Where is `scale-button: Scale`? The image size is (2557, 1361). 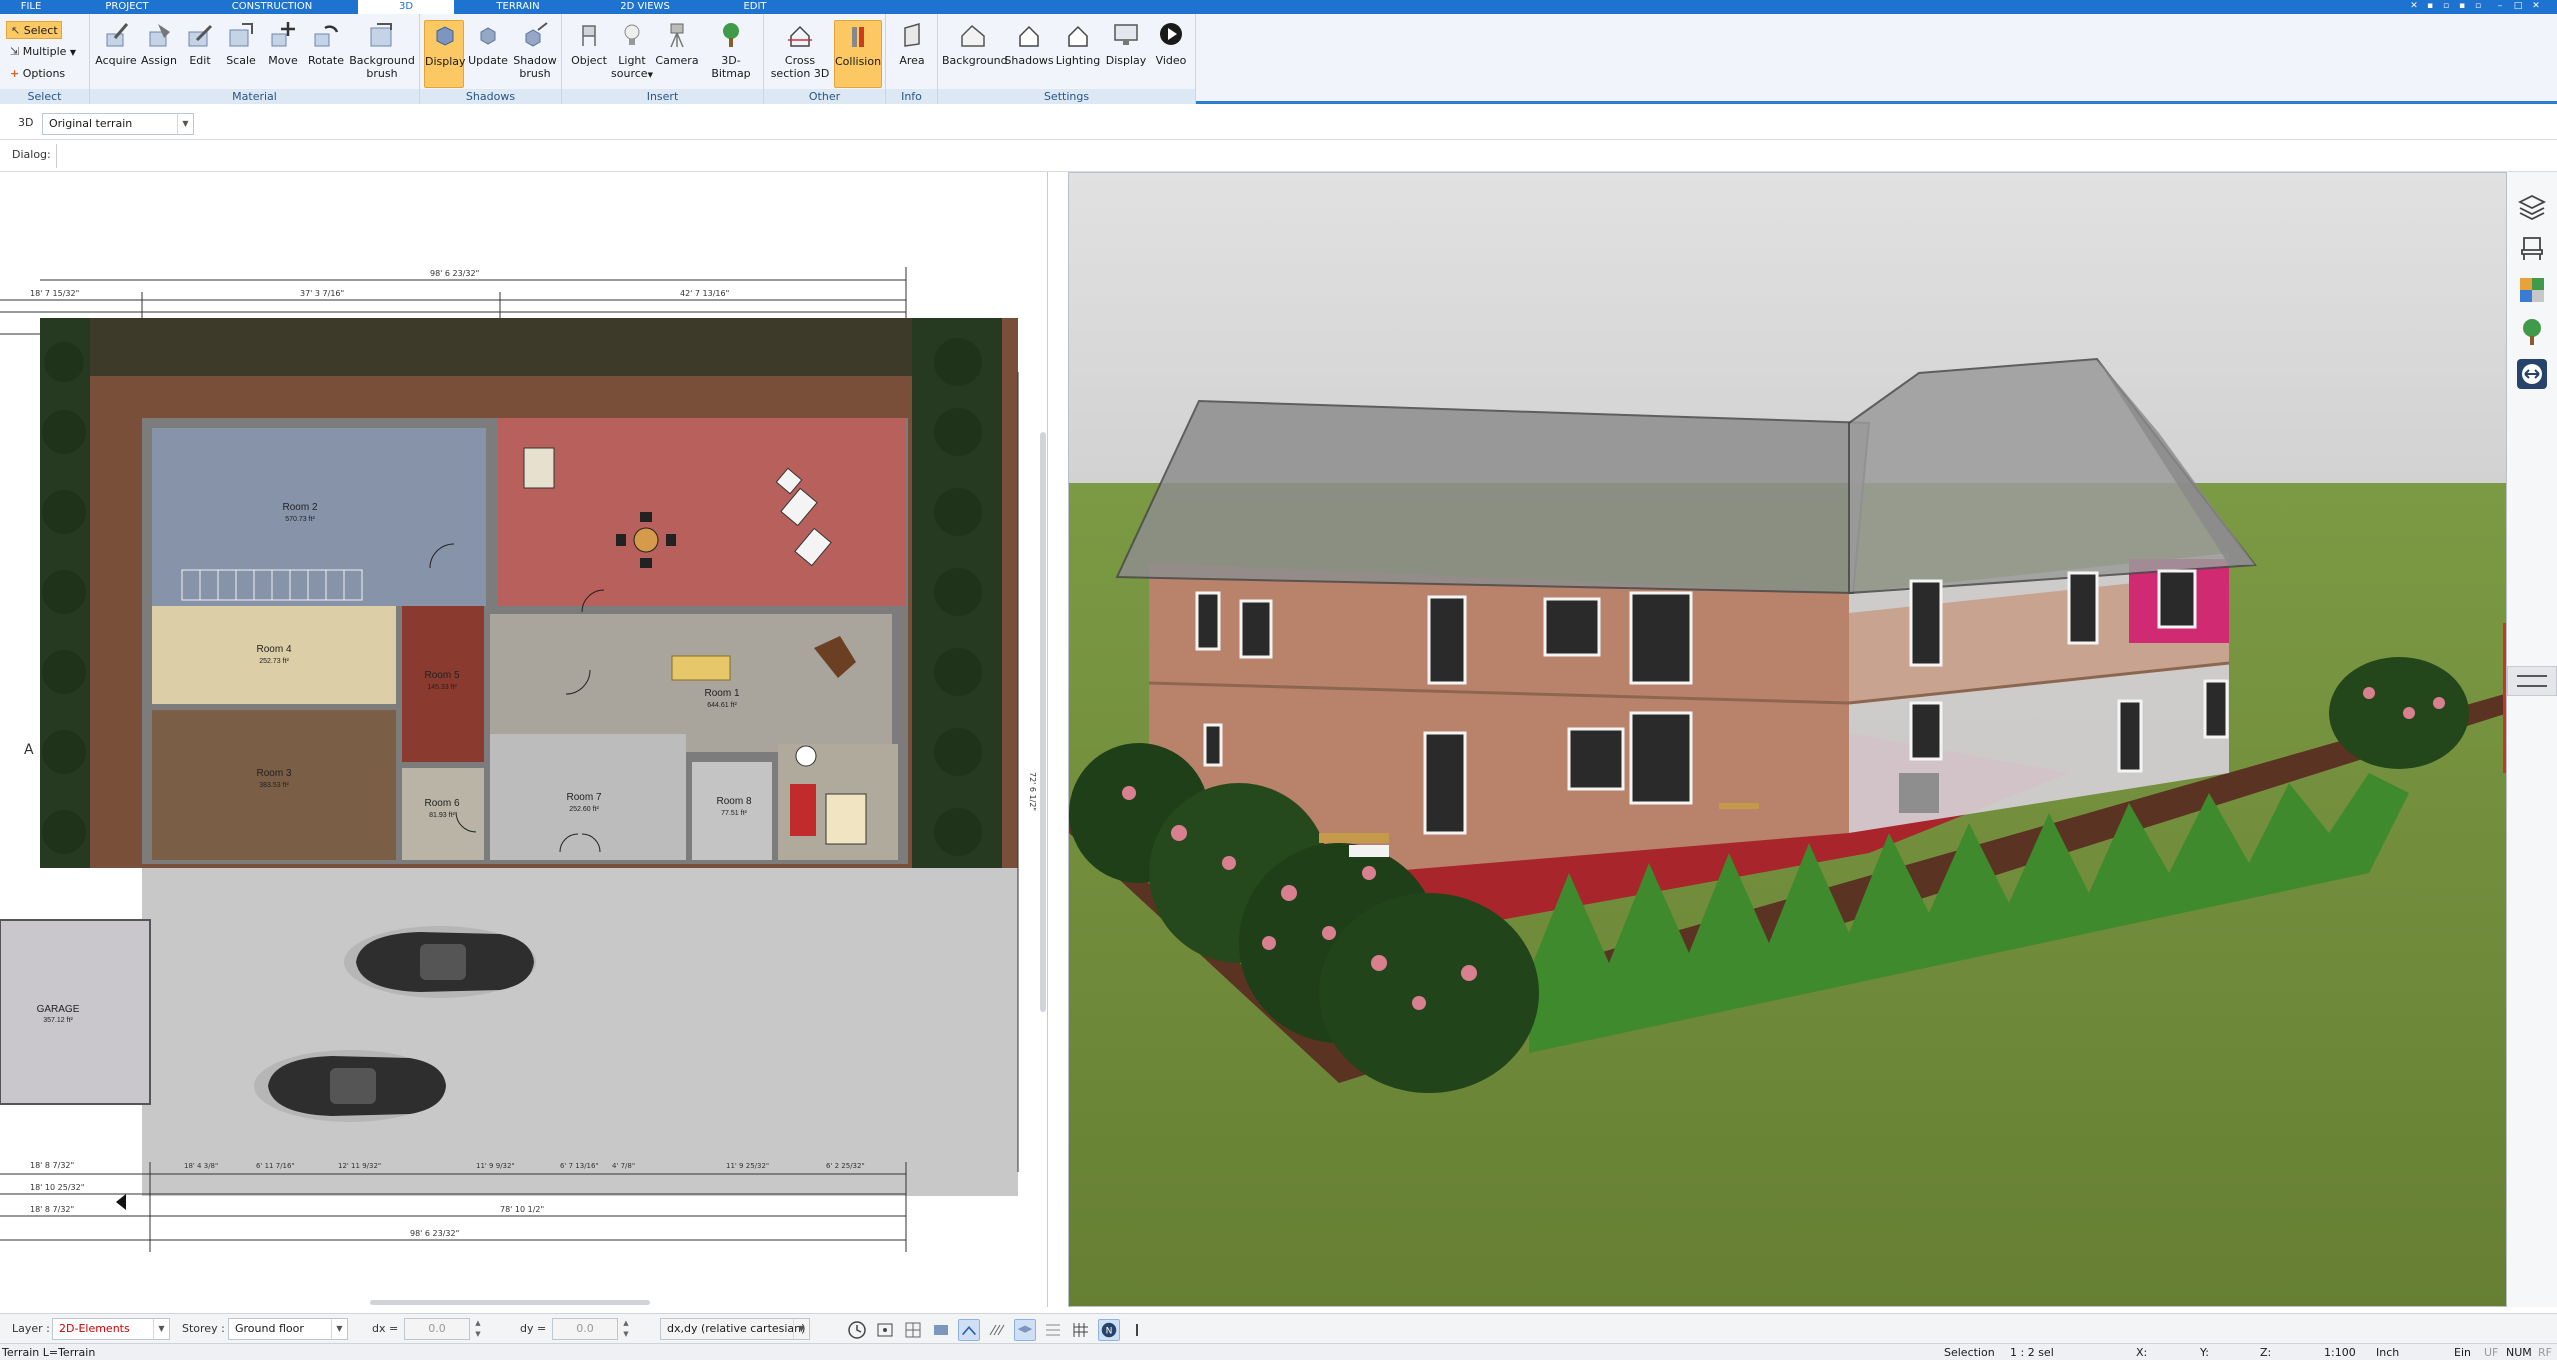 scale-button: Scale is located at coordinates (241, 54).